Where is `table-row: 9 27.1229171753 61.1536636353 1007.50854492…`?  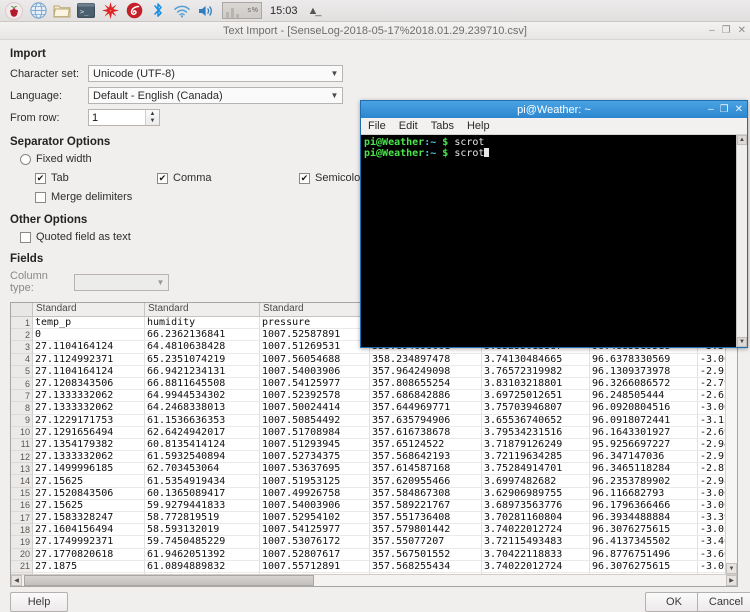
table-row: 9 27.1229171753 61.1536636353 1007.50854492… is located at coordinates (374, 420).